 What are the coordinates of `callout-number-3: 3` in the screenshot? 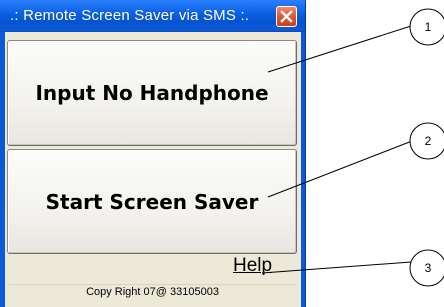 It's located at (428, 268).